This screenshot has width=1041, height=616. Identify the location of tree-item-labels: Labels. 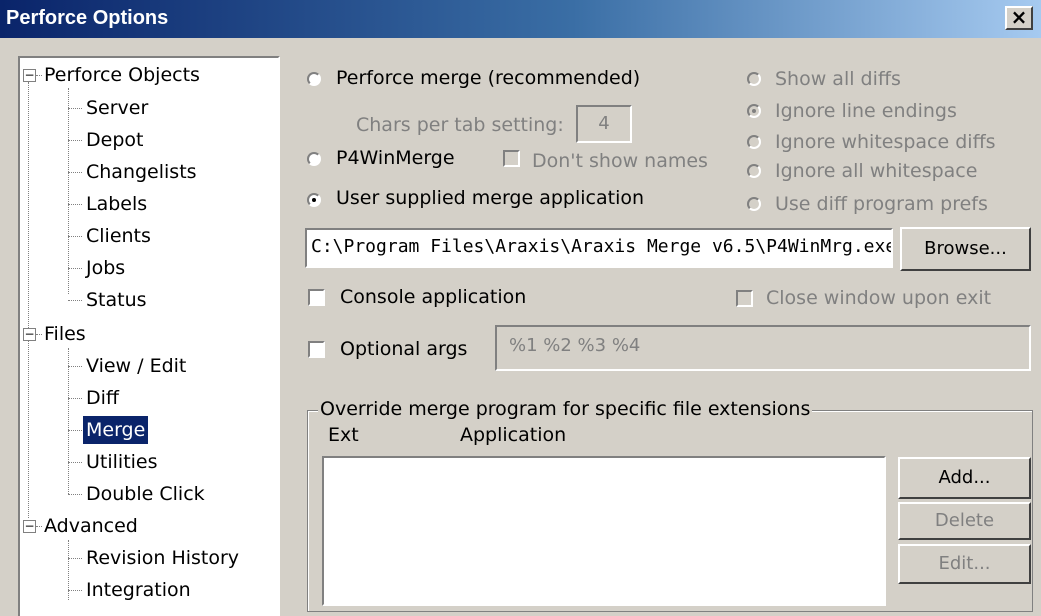
(116, 204).